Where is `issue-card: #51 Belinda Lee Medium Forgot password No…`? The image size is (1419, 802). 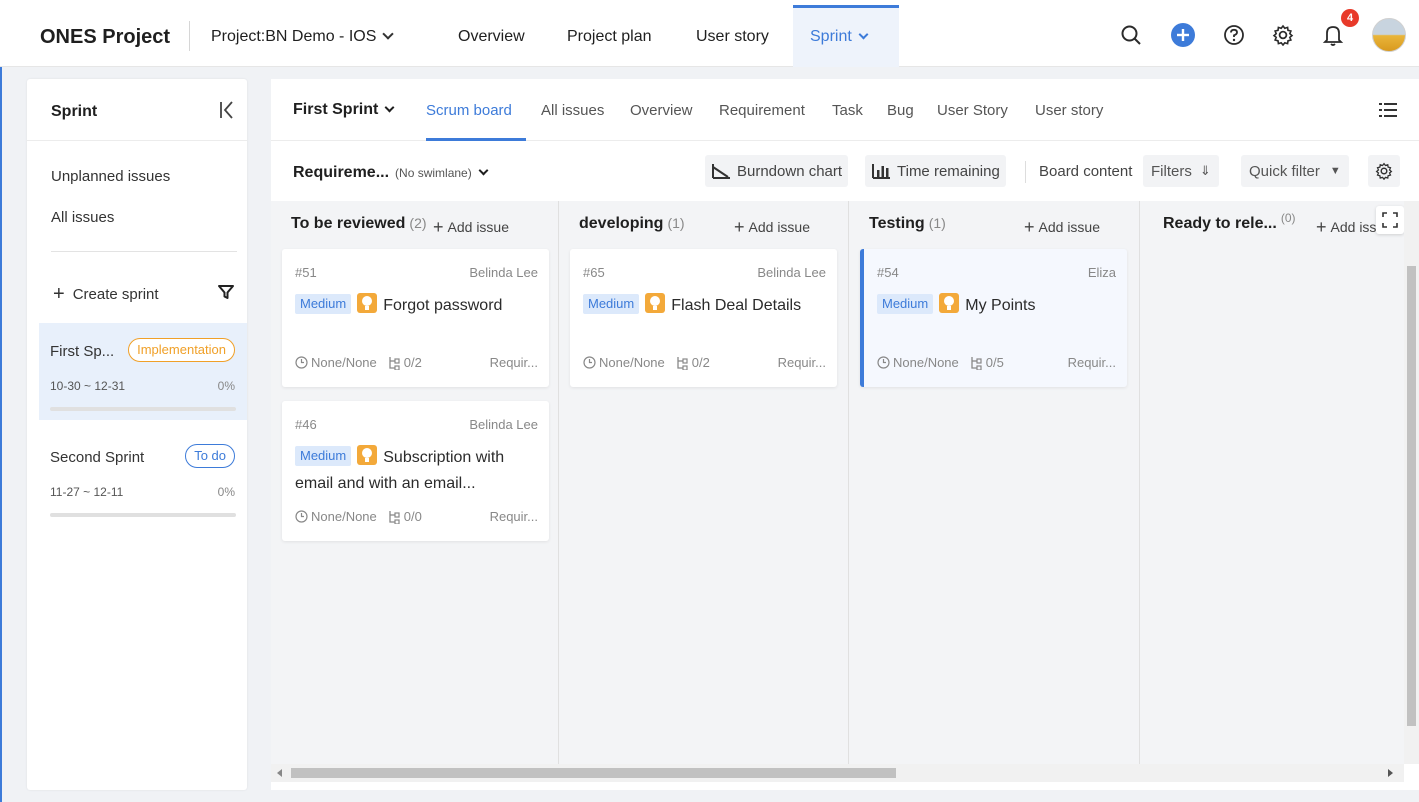 issue-card: #51 Belinda Lee Medium Forgot password No… is located at coordinates (415, 318).